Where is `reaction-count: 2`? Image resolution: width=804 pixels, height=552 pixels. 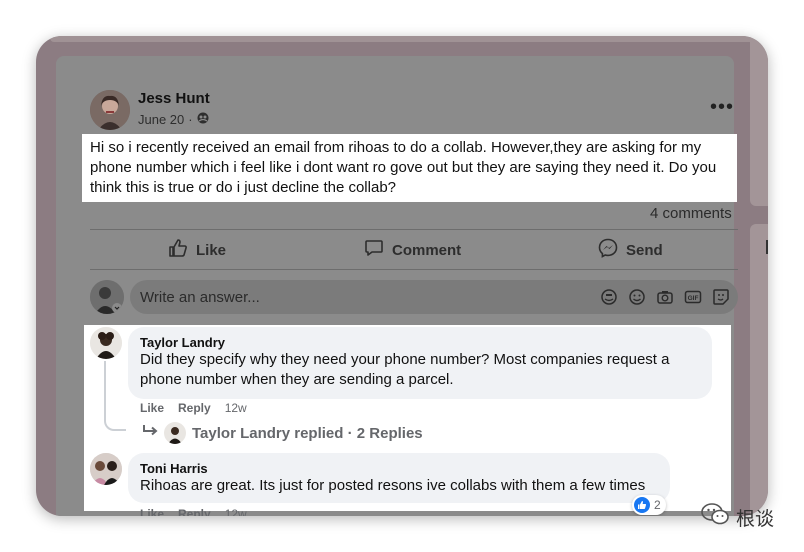 reaction-count: 2 is located at coordinates (657, 505).